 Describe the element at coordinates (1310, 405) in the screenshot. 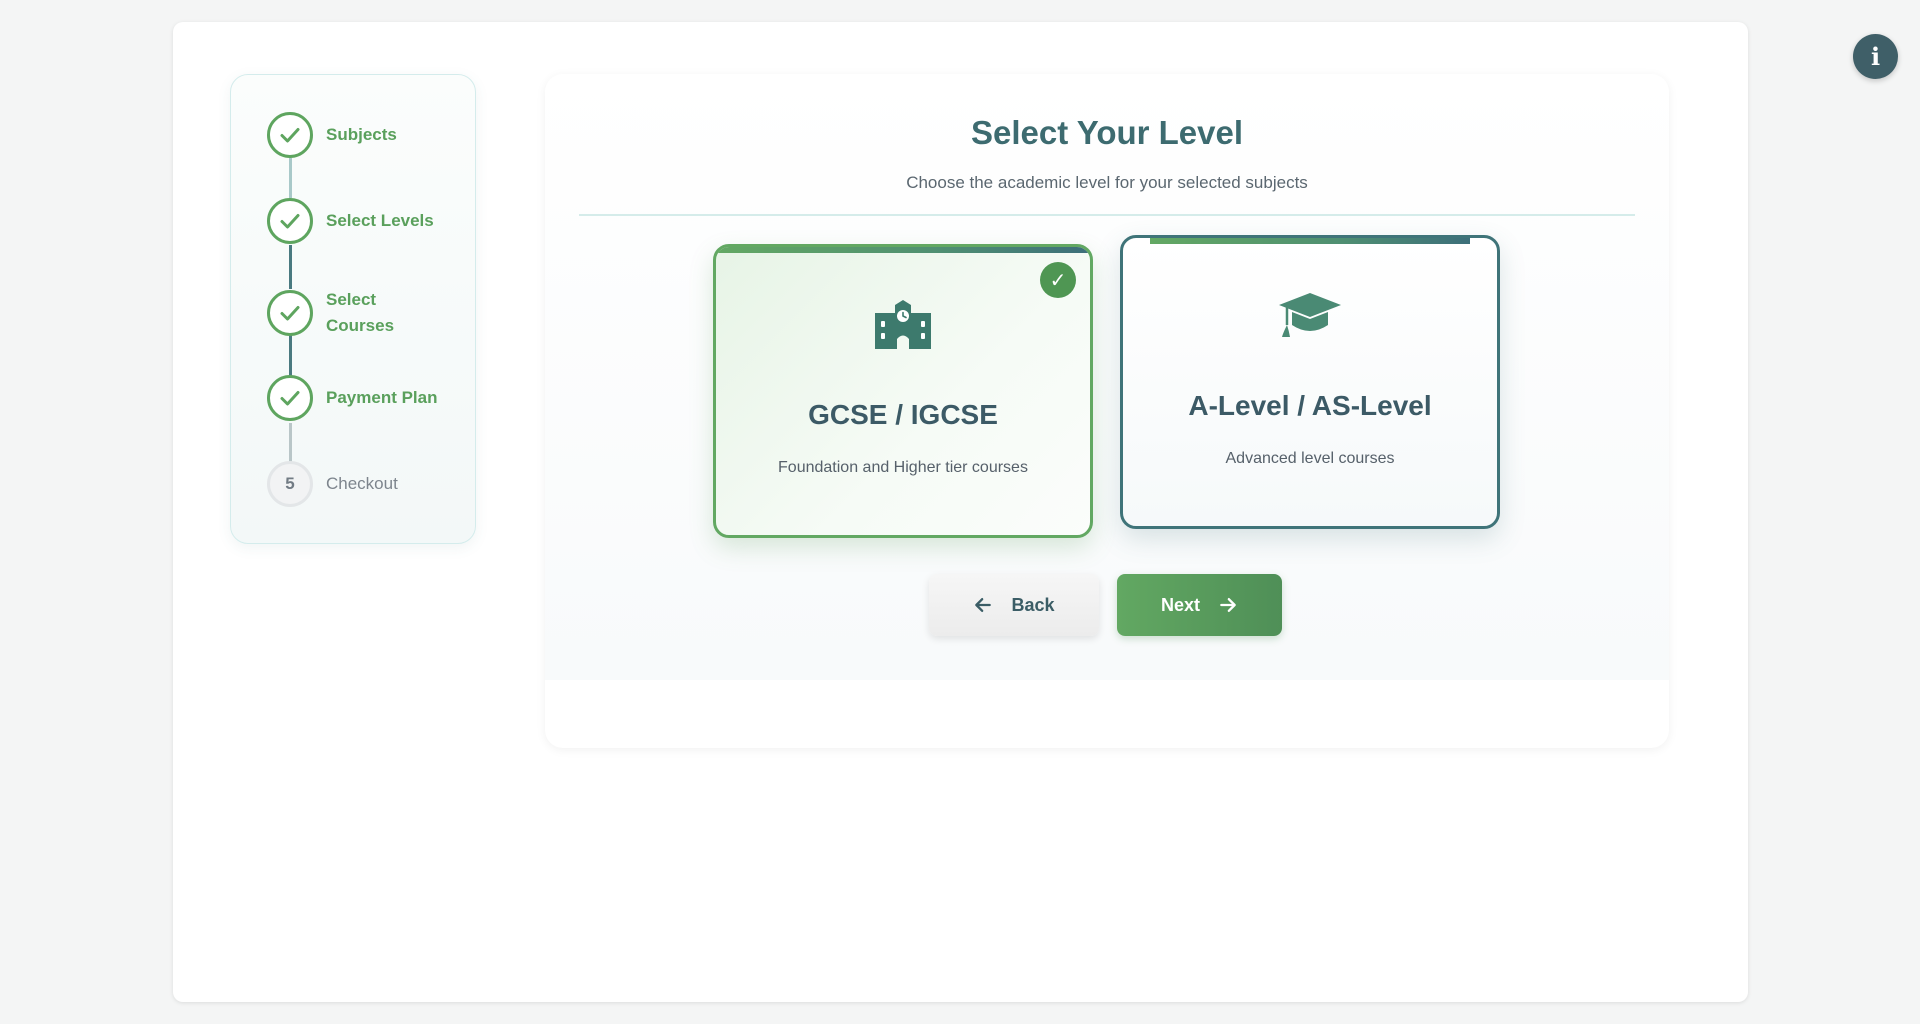

I see `level-title: A-Level / AS-Level` at that location.